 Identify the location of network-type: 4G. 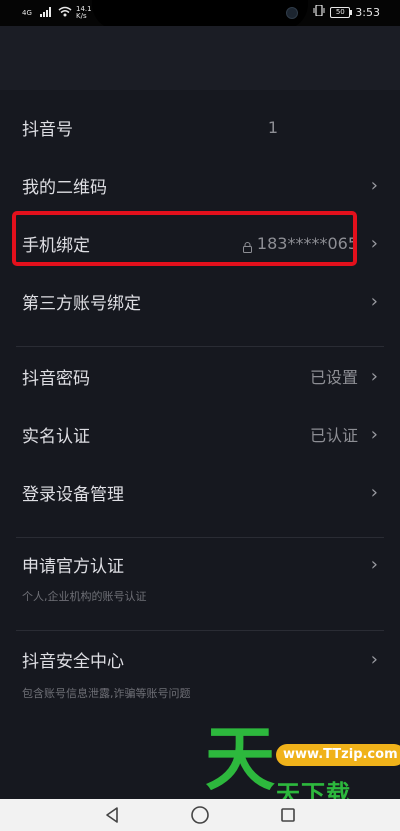
(27, 12).